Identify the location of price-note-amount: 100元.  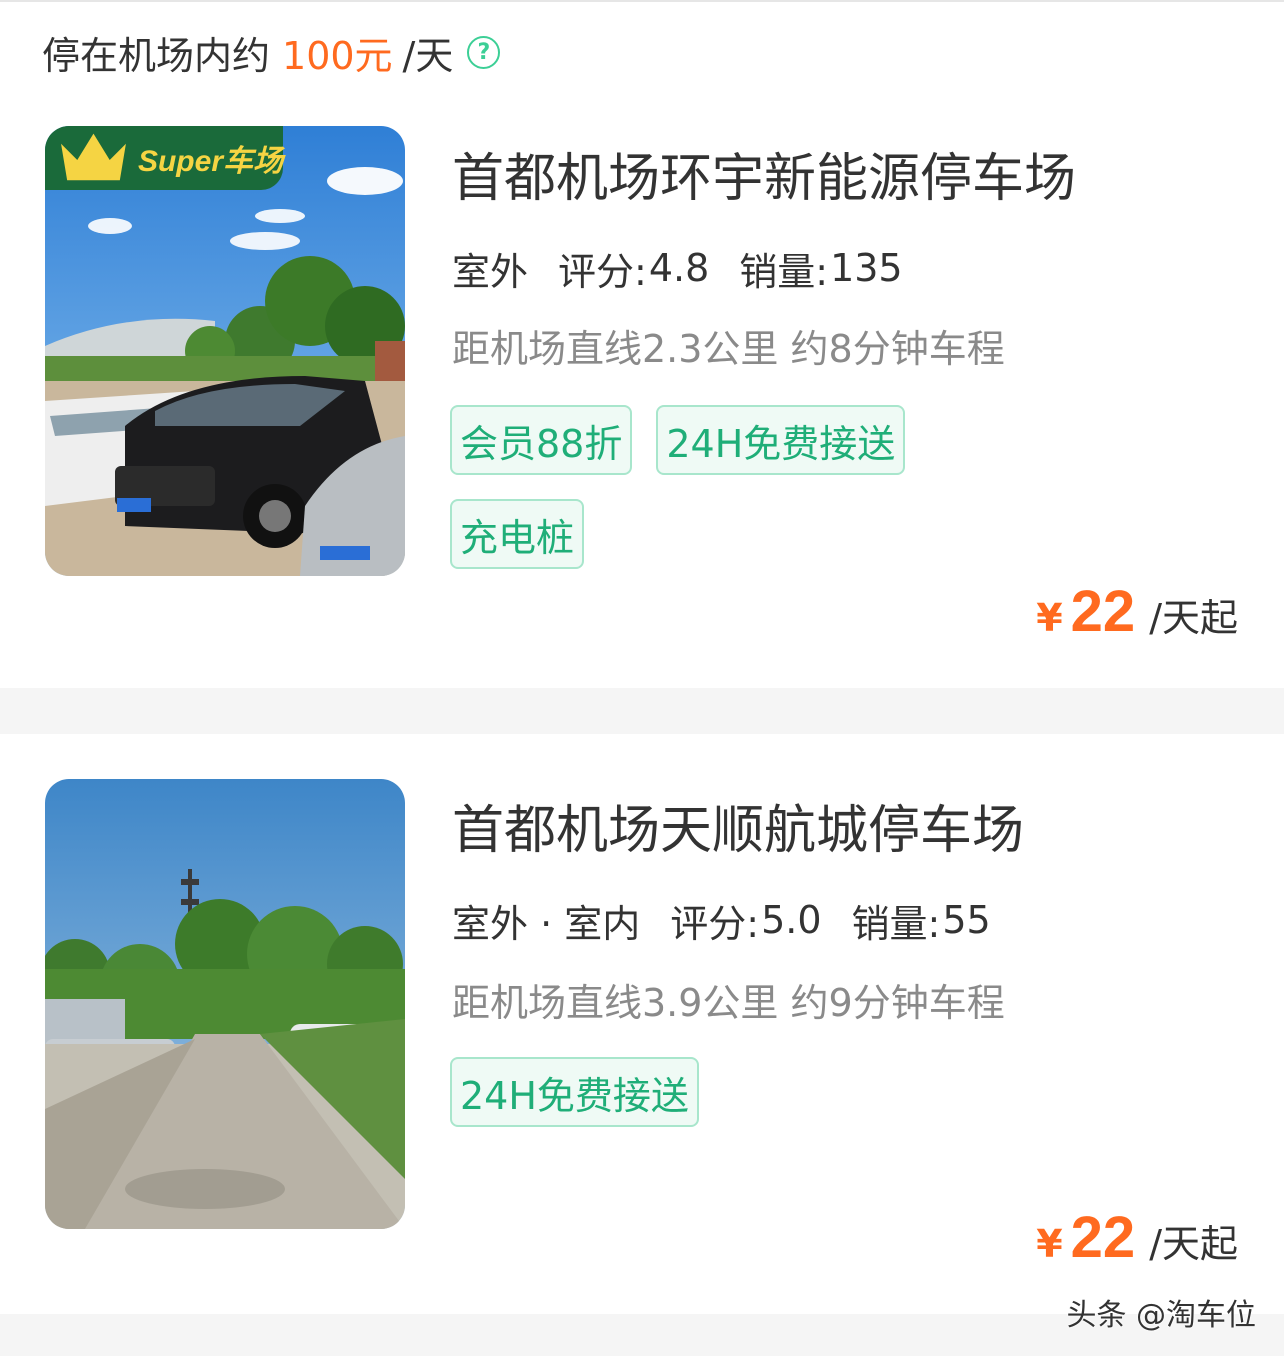
(337, 55).